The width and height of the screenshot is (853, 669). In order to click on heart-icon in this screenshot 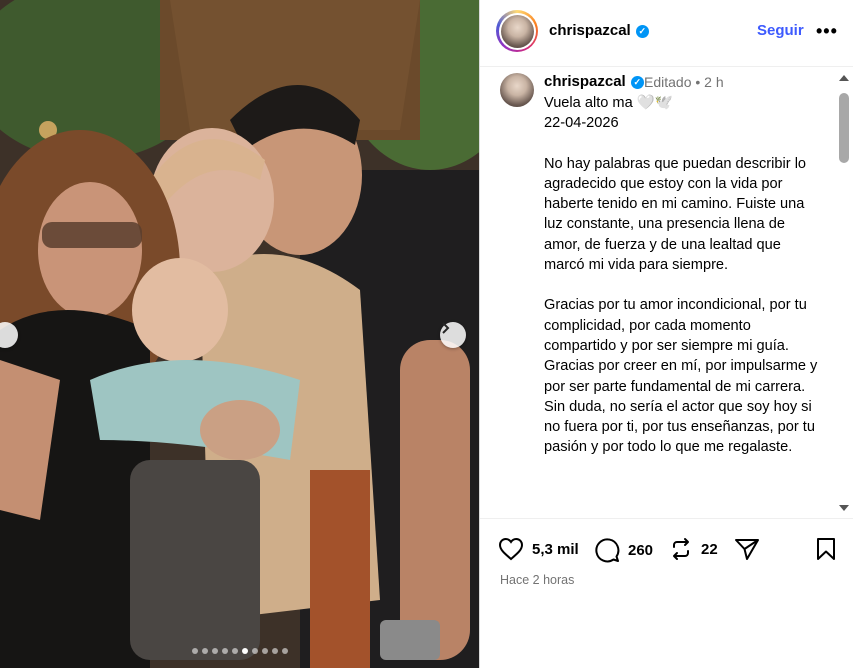, I will do `click(511, 549)`.